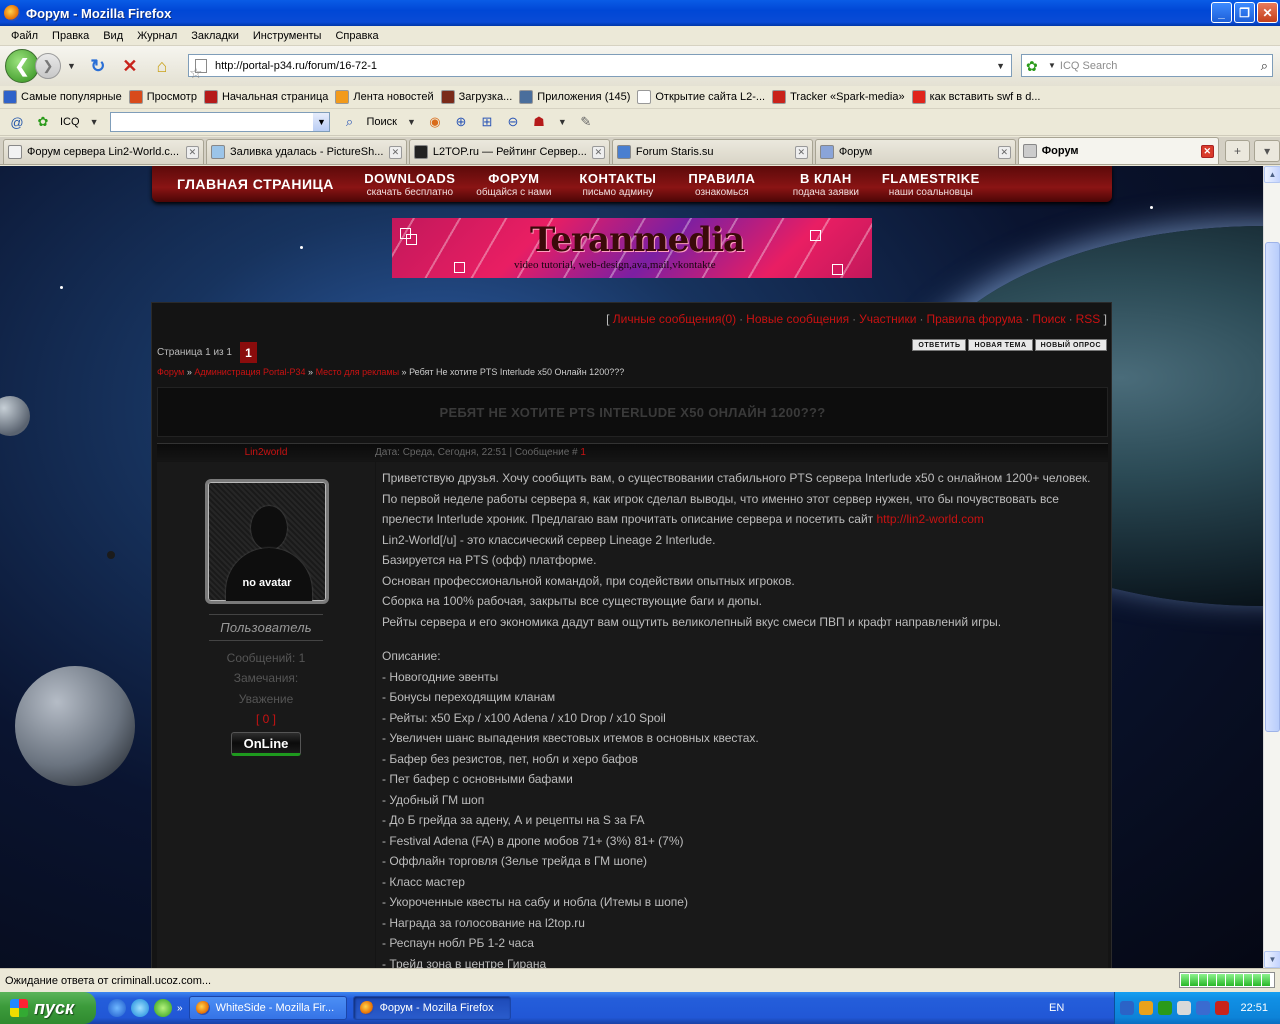 This screenshot has height=1024, width=1280. Describe the element at coordinates (117, 1008) in the screenshot. I see `ie-icon` at that location.